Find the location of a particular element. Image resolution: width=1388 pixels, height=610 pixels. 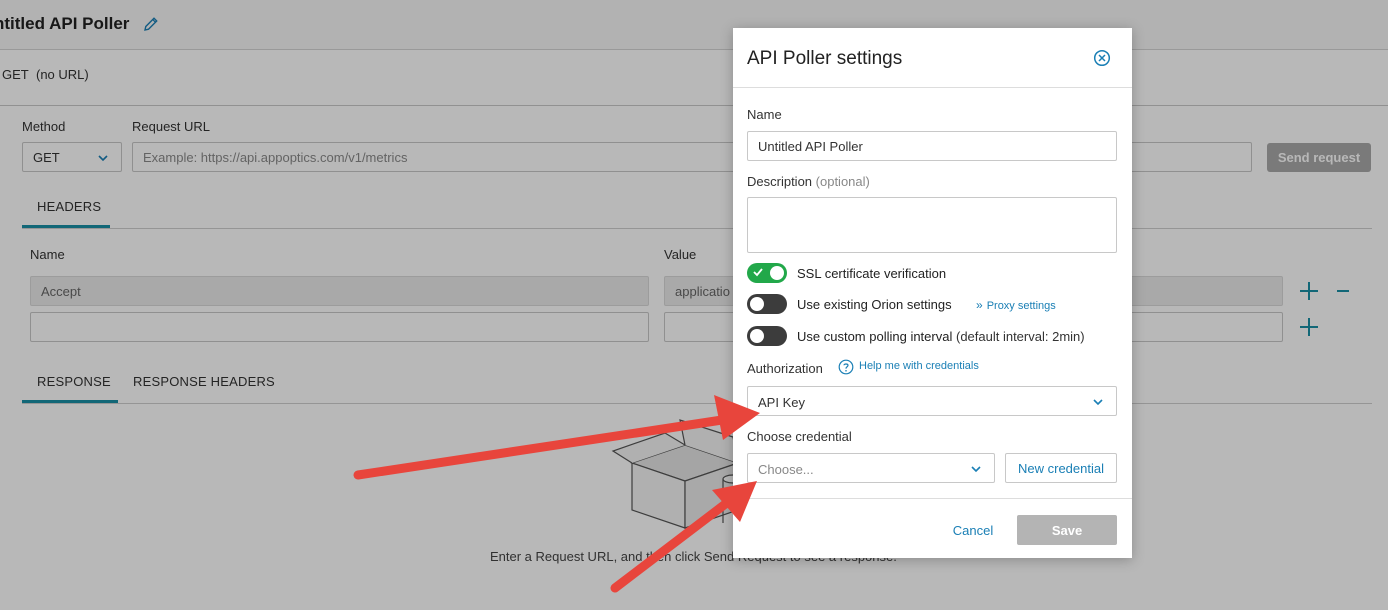

description-label-text: Description is located at coordinates (780, 181).